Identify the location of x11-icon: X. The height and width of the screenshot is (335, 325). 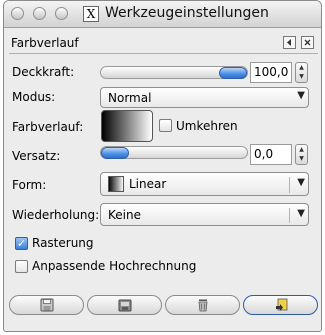
(91, 14).